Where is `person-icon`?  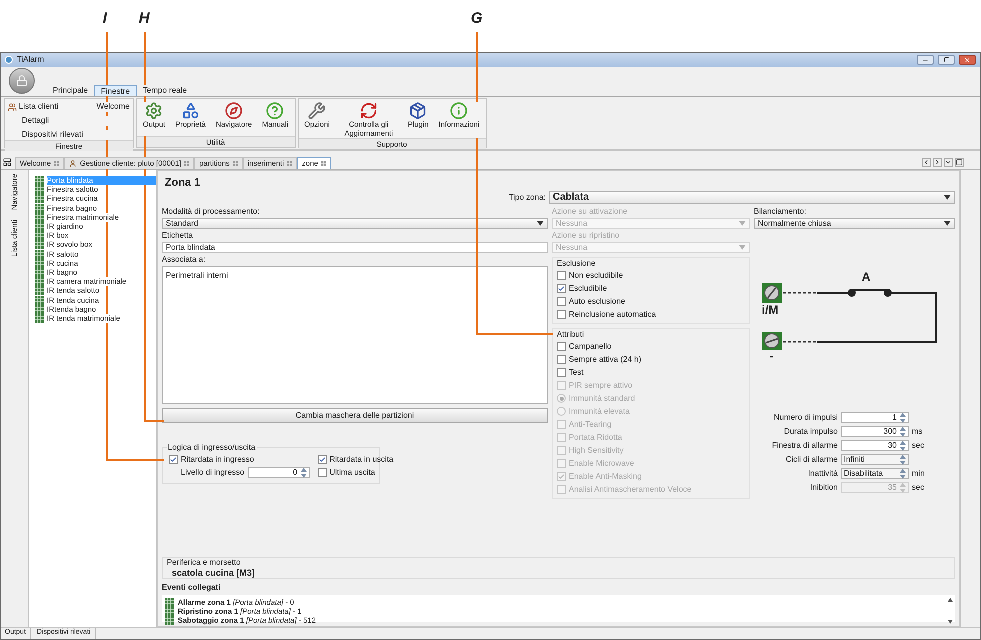
person-icon is located at coordinates (73, 164).